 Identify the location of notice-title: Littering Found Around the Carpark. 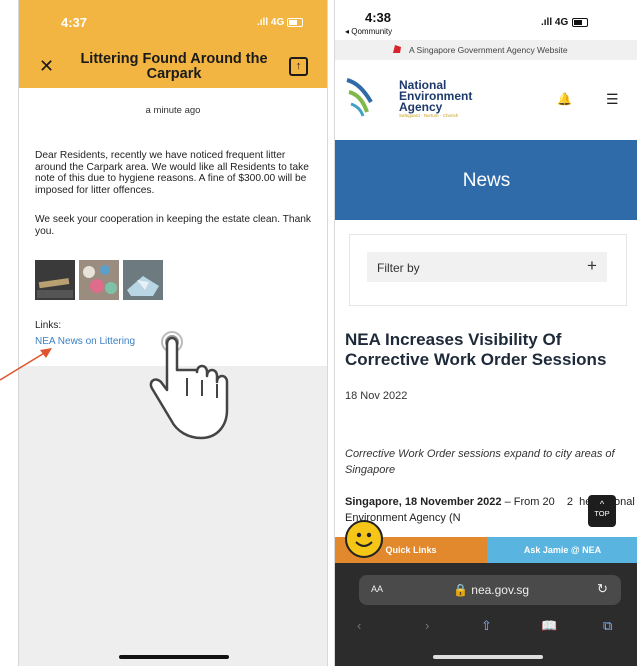
(174, 66).